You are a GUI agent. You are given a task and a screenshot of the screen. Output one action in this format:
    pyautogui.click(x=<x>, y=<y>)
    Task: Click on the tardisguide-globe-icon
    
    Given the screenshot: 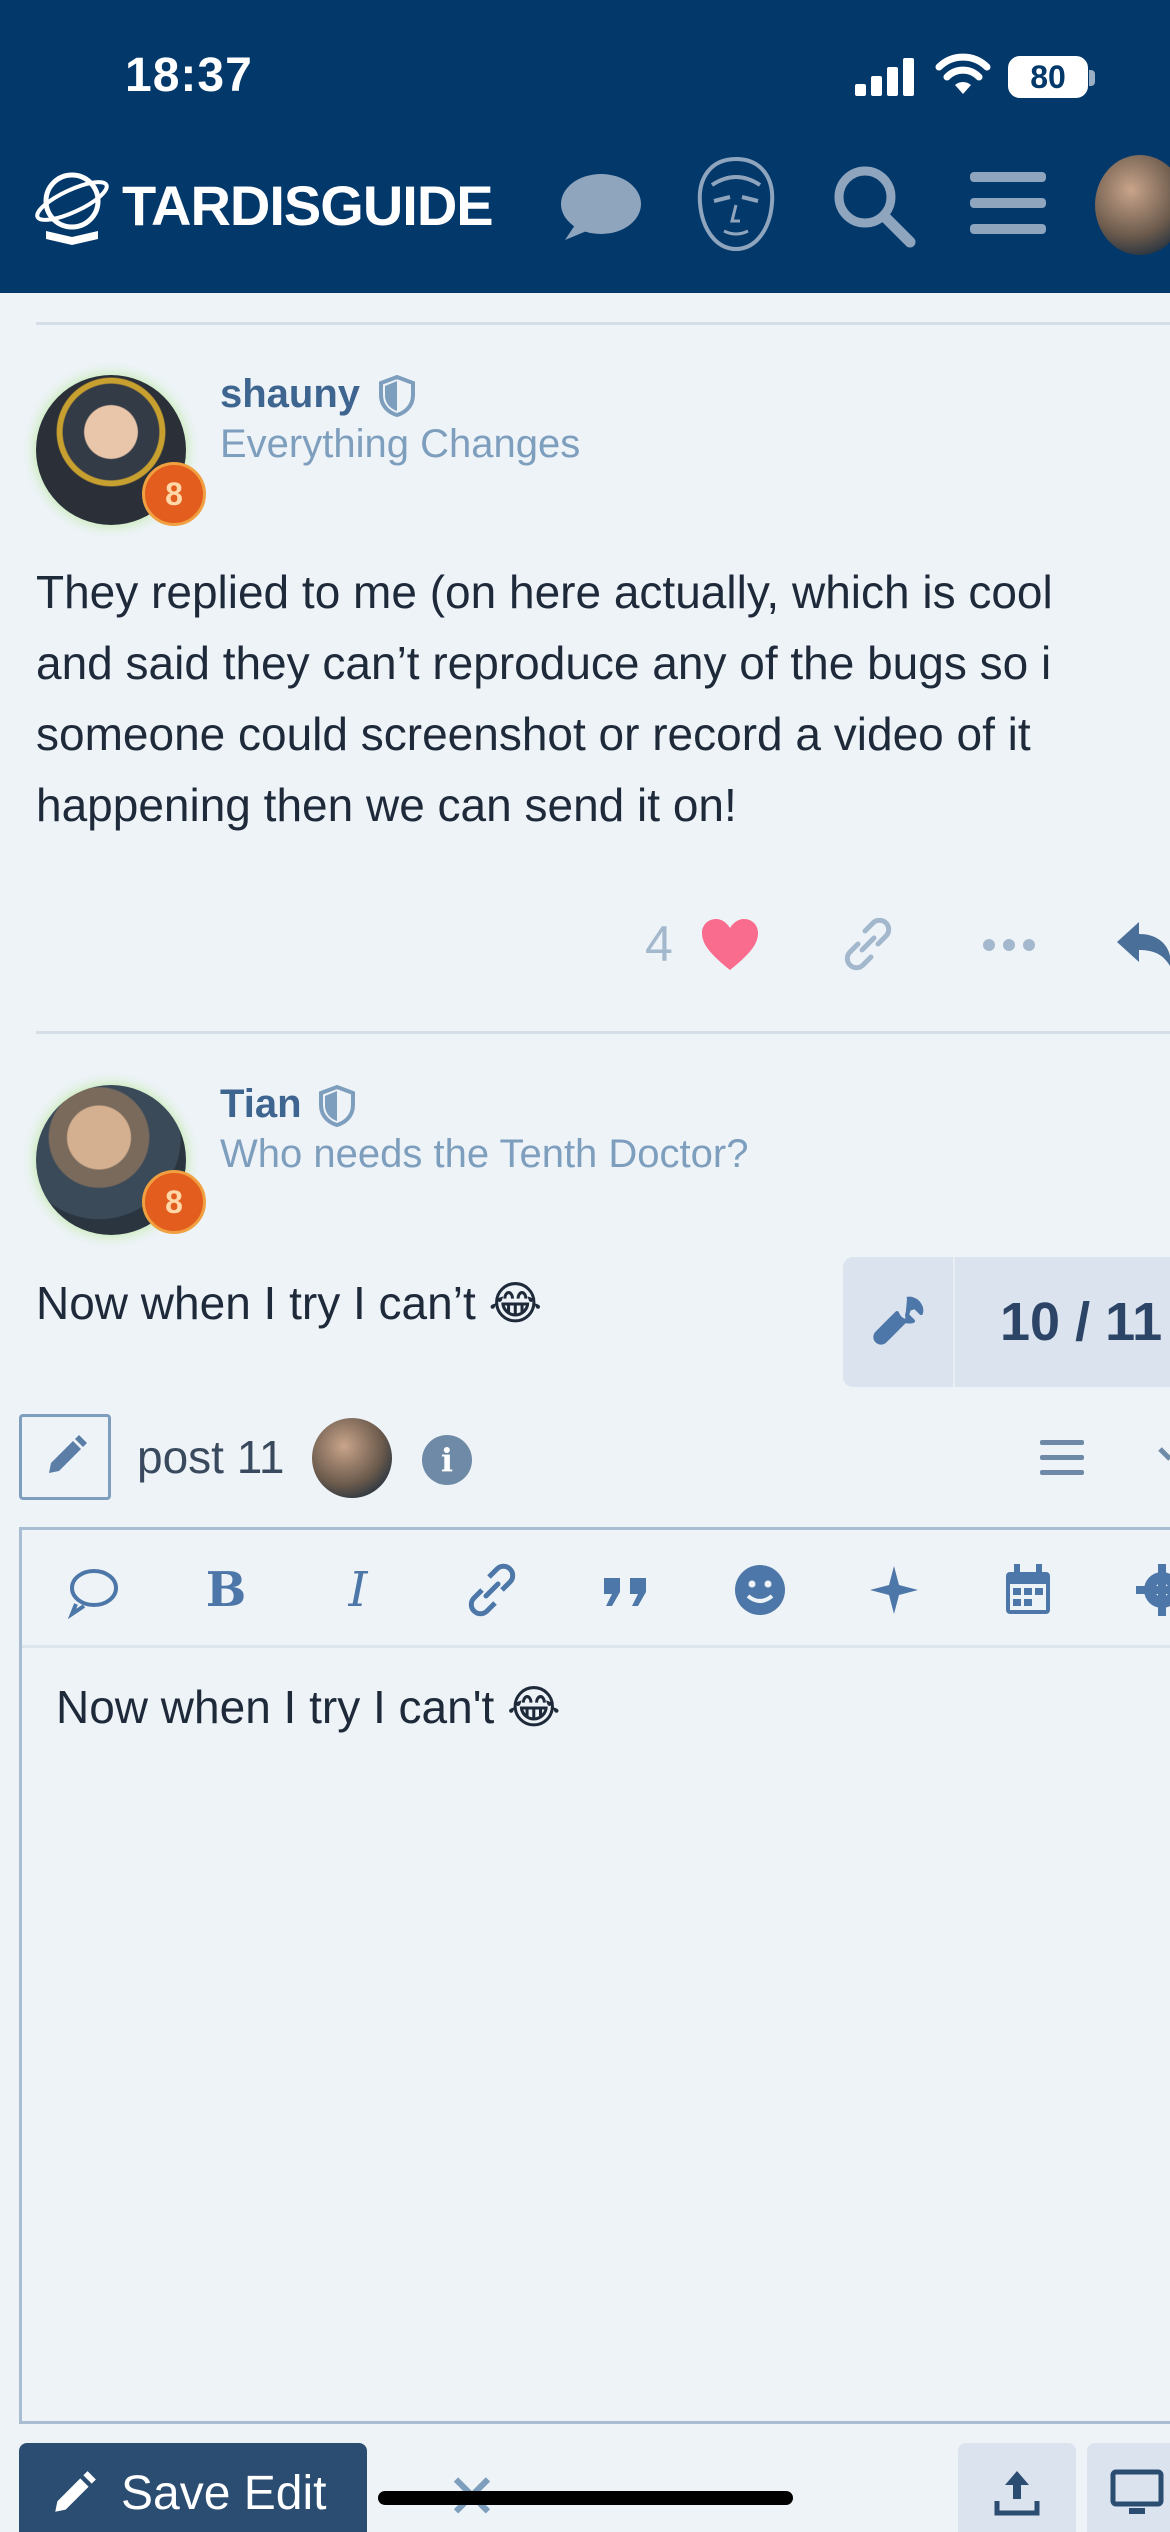 What is the action you would take?
    pyautogui.click(x=72, y=208)
    